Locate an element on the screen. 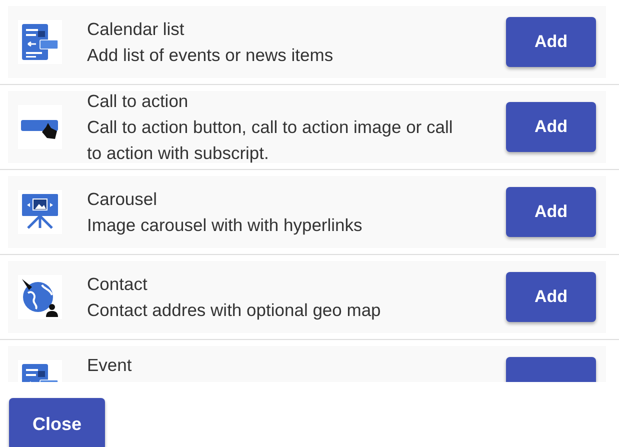  item-title: Carousel is located at coordinates (122, 199).